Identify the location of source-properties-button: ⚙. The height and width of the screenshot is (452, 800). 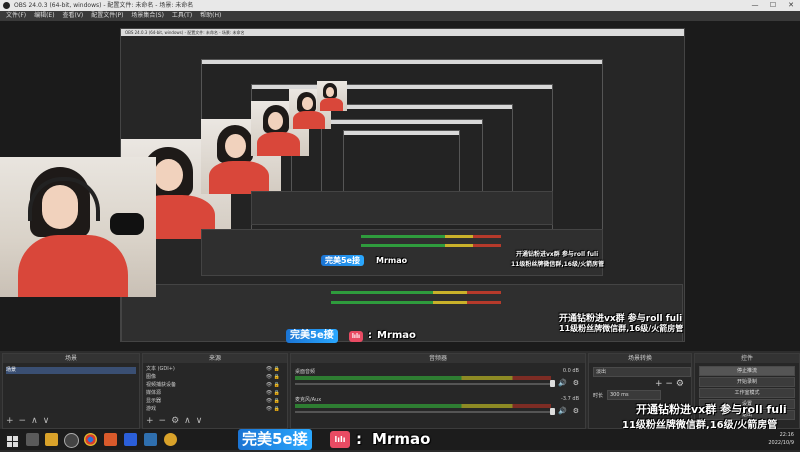
(175, 421).